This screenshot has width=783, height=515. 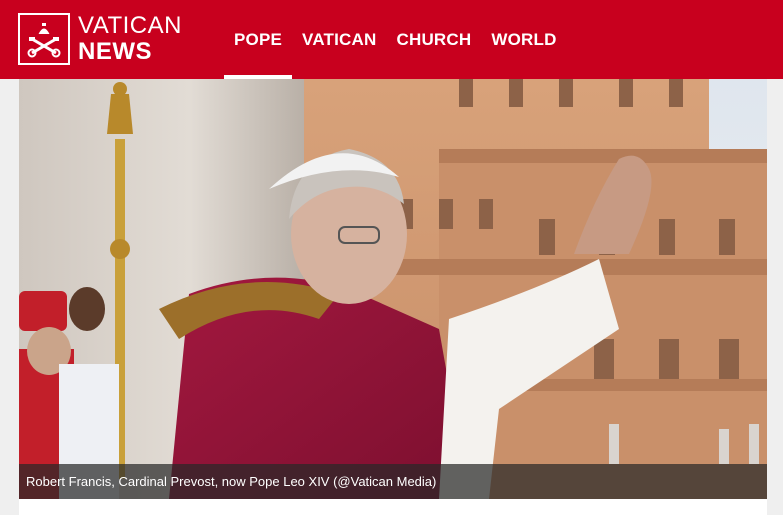 What do you see at coordinates (433, 39) in the screenshot?
I see `nav-item-church: CHURCH` at bounding box center [433, 39].